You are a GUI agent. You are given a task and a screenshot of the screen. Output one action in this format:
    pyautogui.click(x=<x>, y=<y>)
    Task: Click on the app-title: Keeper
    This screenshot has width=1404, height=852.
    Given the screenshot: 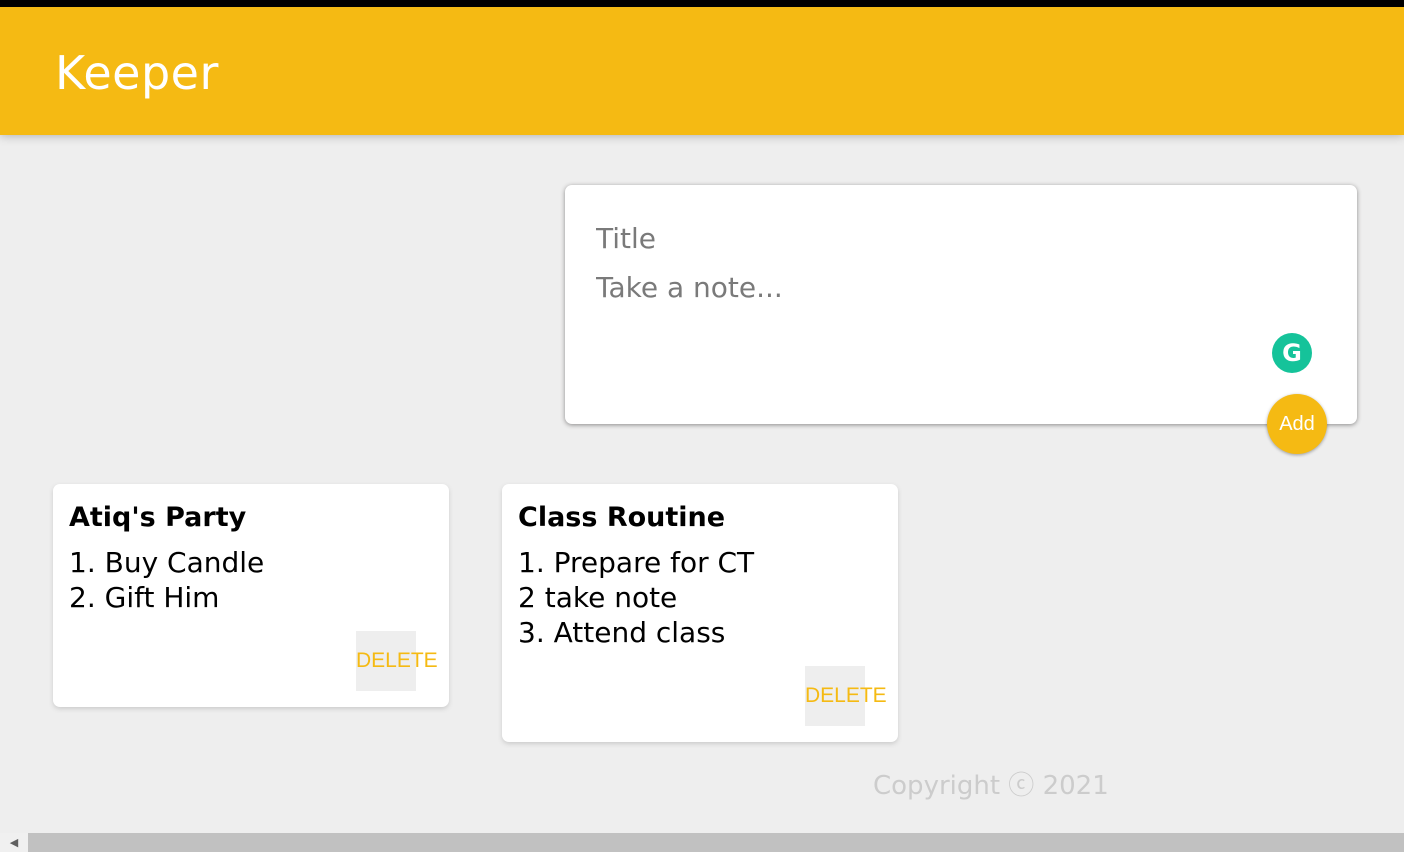 What is the action you would take?
    pyautogui.click(x=137, y=73)
    